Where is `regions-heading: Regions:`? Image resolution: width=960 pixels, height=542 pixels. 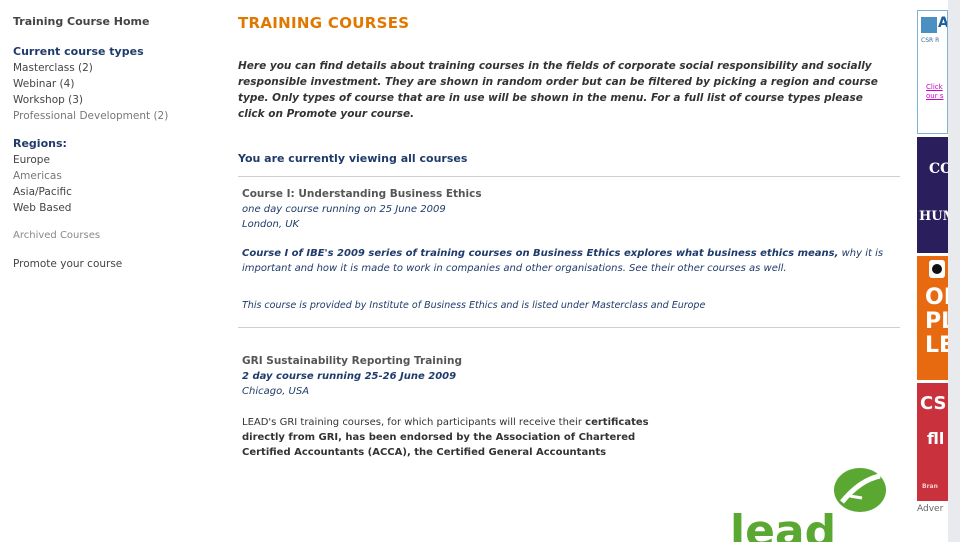
regions-heading: Regions: is located at coordinates (40, 143).